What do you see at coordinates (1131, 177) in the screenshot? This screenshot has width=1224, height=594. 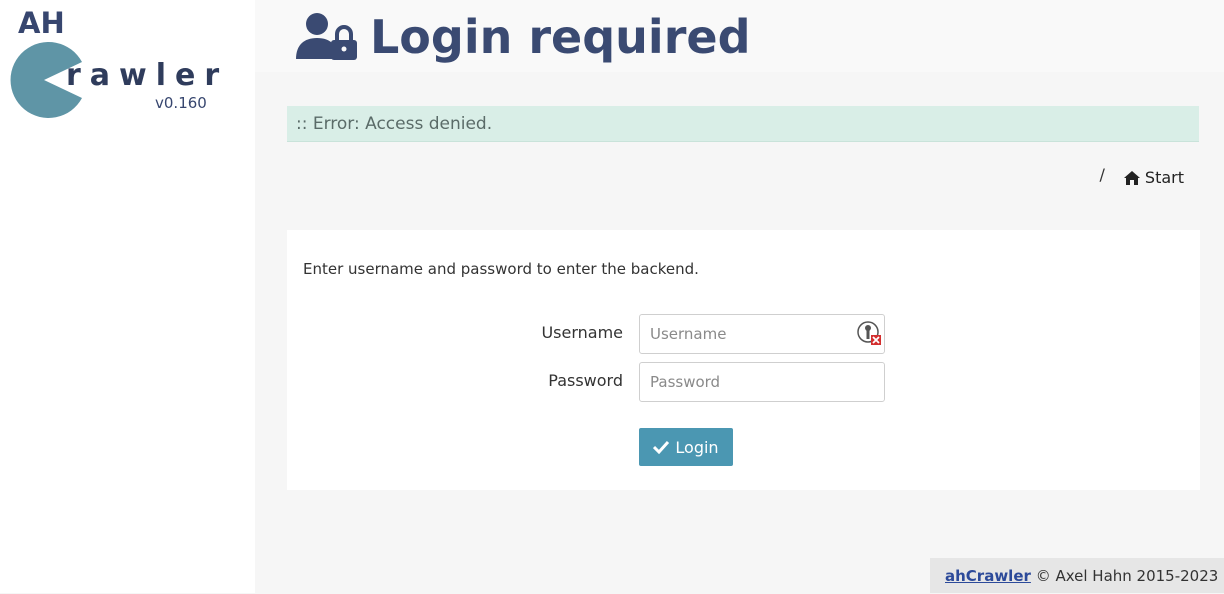 I see `home-icon` at bounding box center [1131, 177].